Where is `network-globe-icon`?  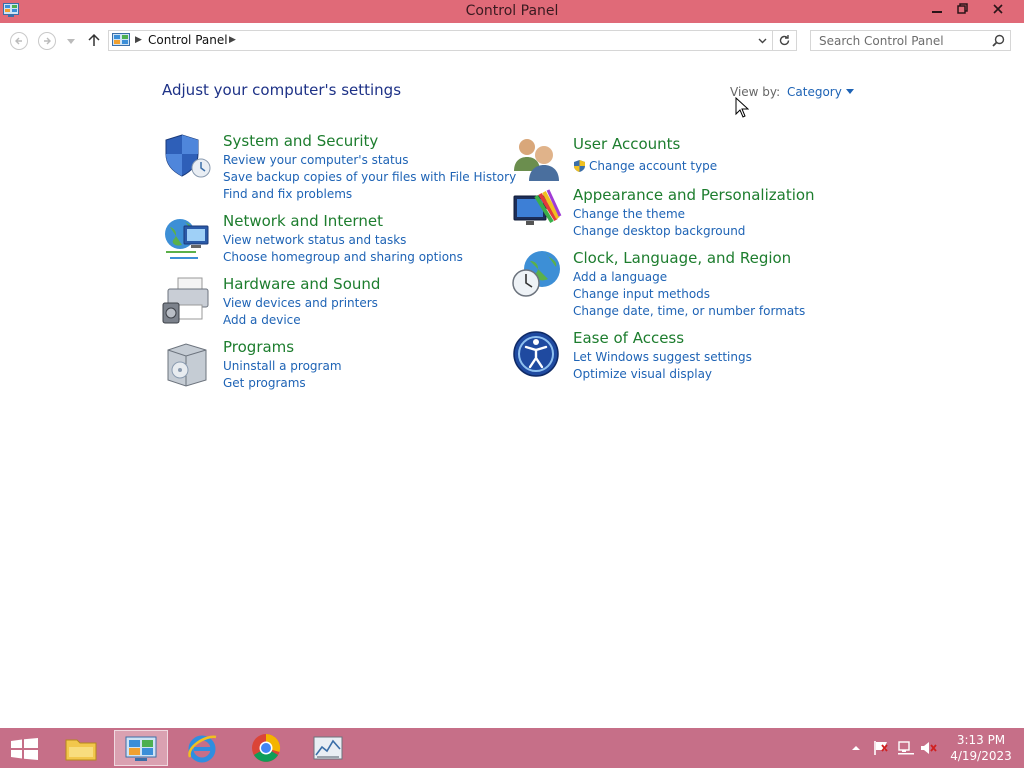
network-globe-icon is located at coordinates (187, 237).